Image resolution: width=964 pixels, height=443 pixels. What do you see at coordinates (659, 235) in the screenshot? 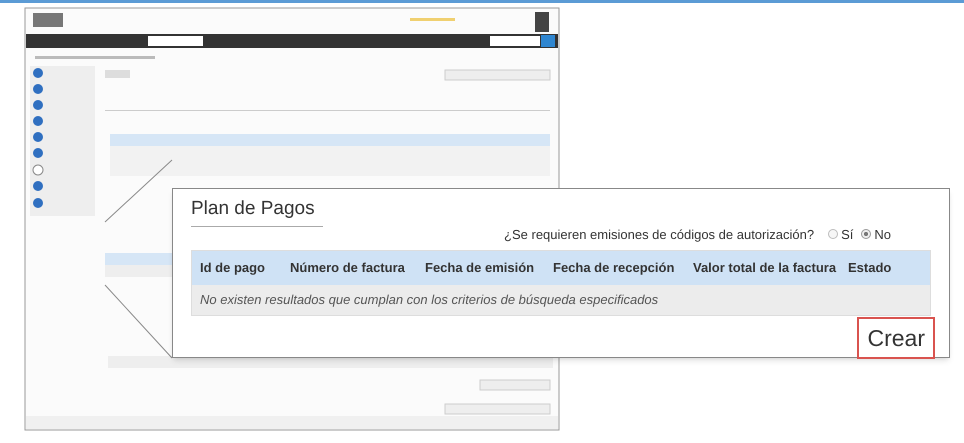
I see `question-label: ¿Se requieren emisiones de códigos de autorización?` at bounding box center [659, 235].